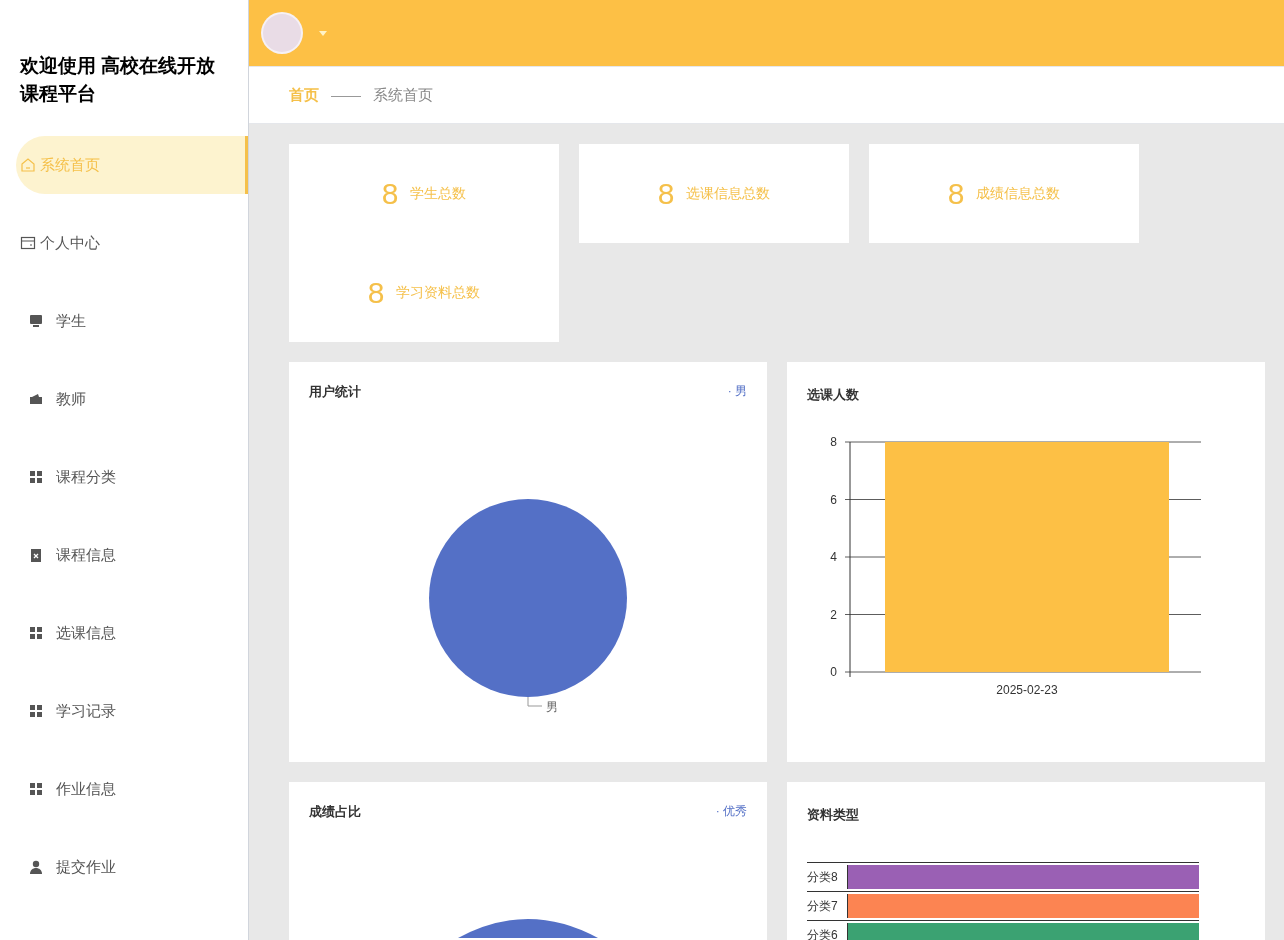 The height and width of the screenshot is (940, 1284). What do you see at coordinates (28, 243) in the screenshot?
I see `wallet-icon` at bounding box center [28, 243].